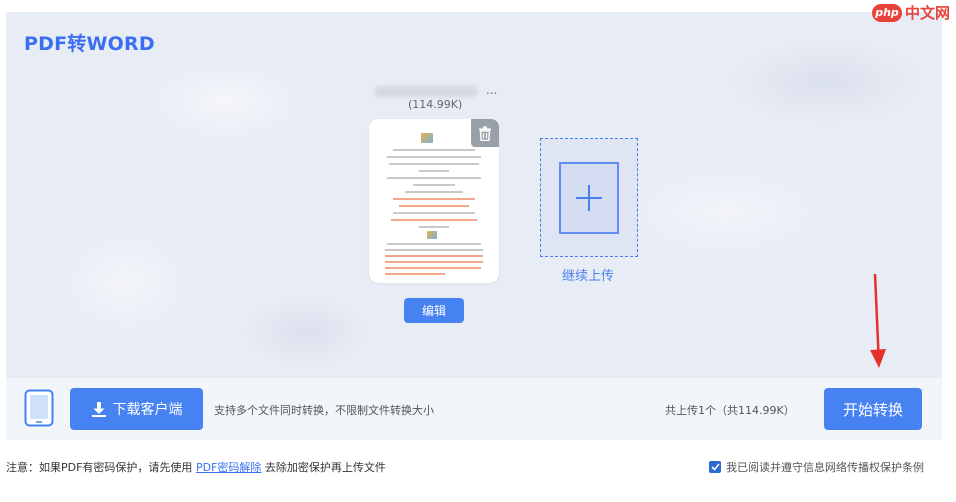 This screenshot has width=956, height=502. I want to click on download-client-button: 下载客户端, so click(136, 409).